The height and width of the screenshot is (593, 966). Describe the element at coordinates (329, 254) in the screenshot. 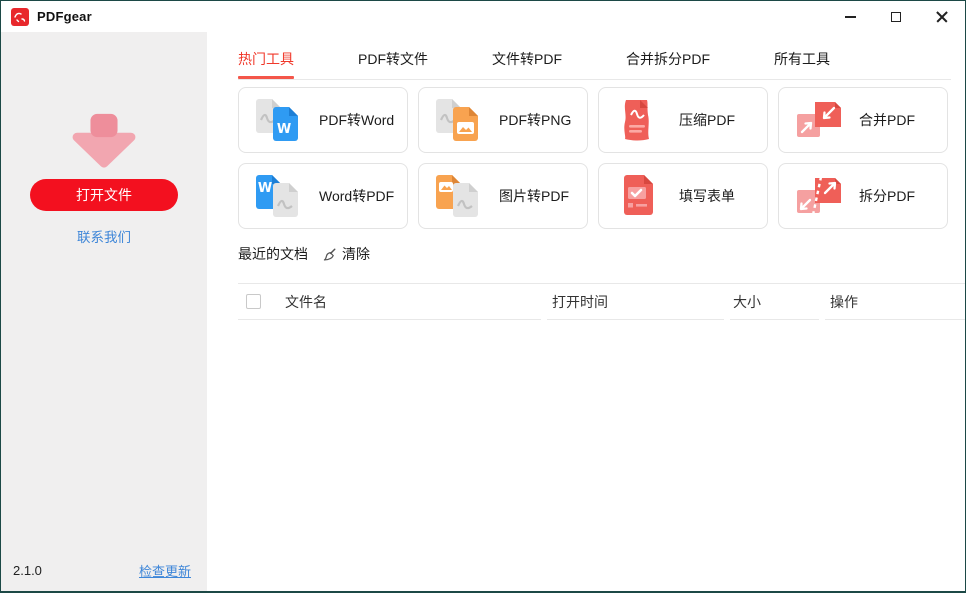

I see `broom-icon` at that location.